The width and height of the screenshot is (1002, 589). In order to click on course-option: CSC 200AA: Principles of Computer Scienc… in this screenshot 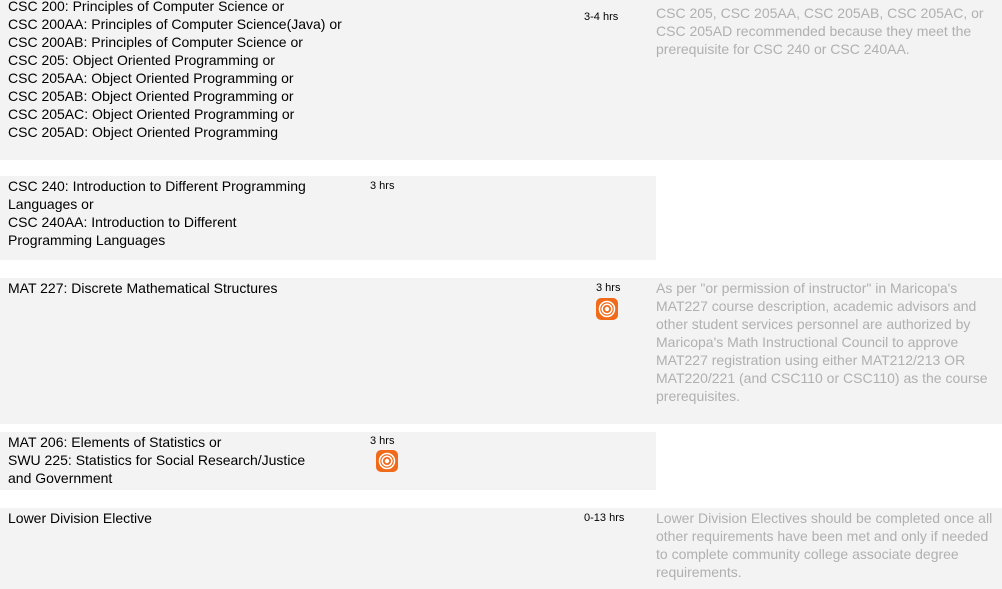, I will do `click(175, 24)`.